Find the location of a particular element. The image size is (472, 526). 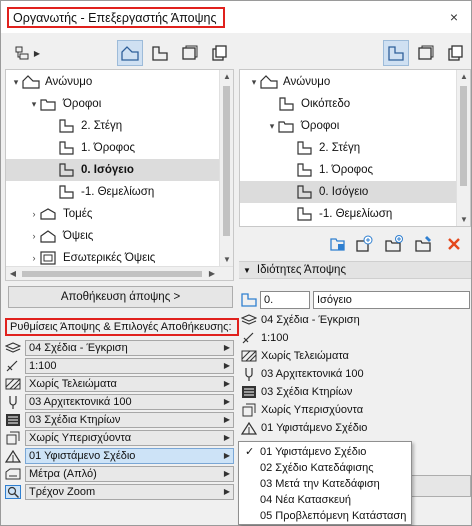

view-setting-dropdown: Τρέχον Zoom ▶ is located at coordinates (129, 491).